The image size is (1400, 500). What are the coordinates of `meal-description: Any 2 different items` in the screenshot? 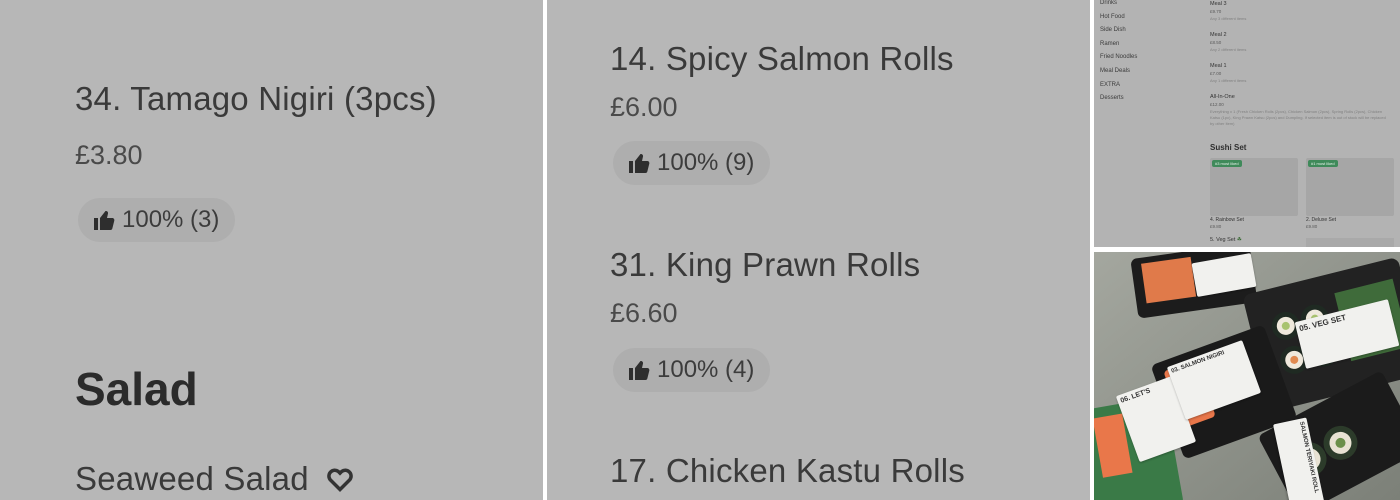 It's located at (1228, 49).